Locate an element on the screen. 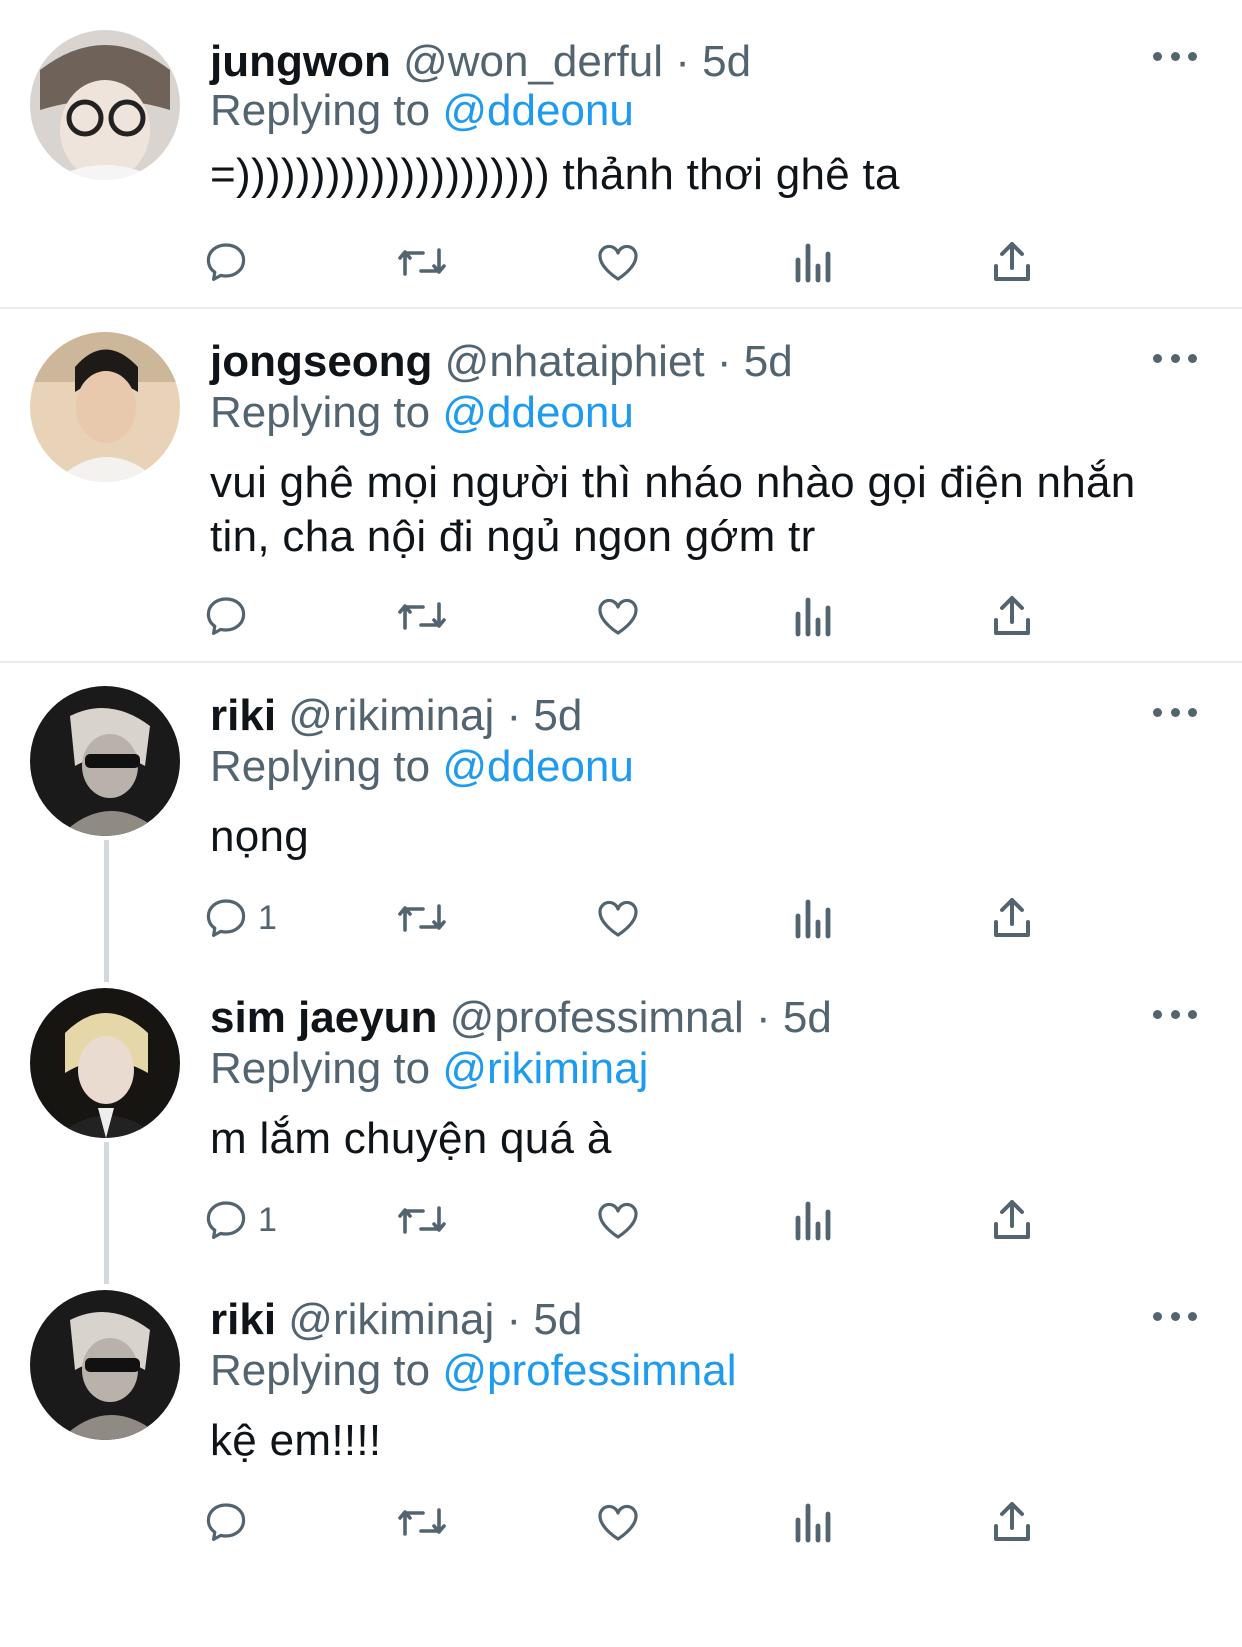  tweet-header: riki @rikiminaj · 5d is located at coordinates (396, 716).